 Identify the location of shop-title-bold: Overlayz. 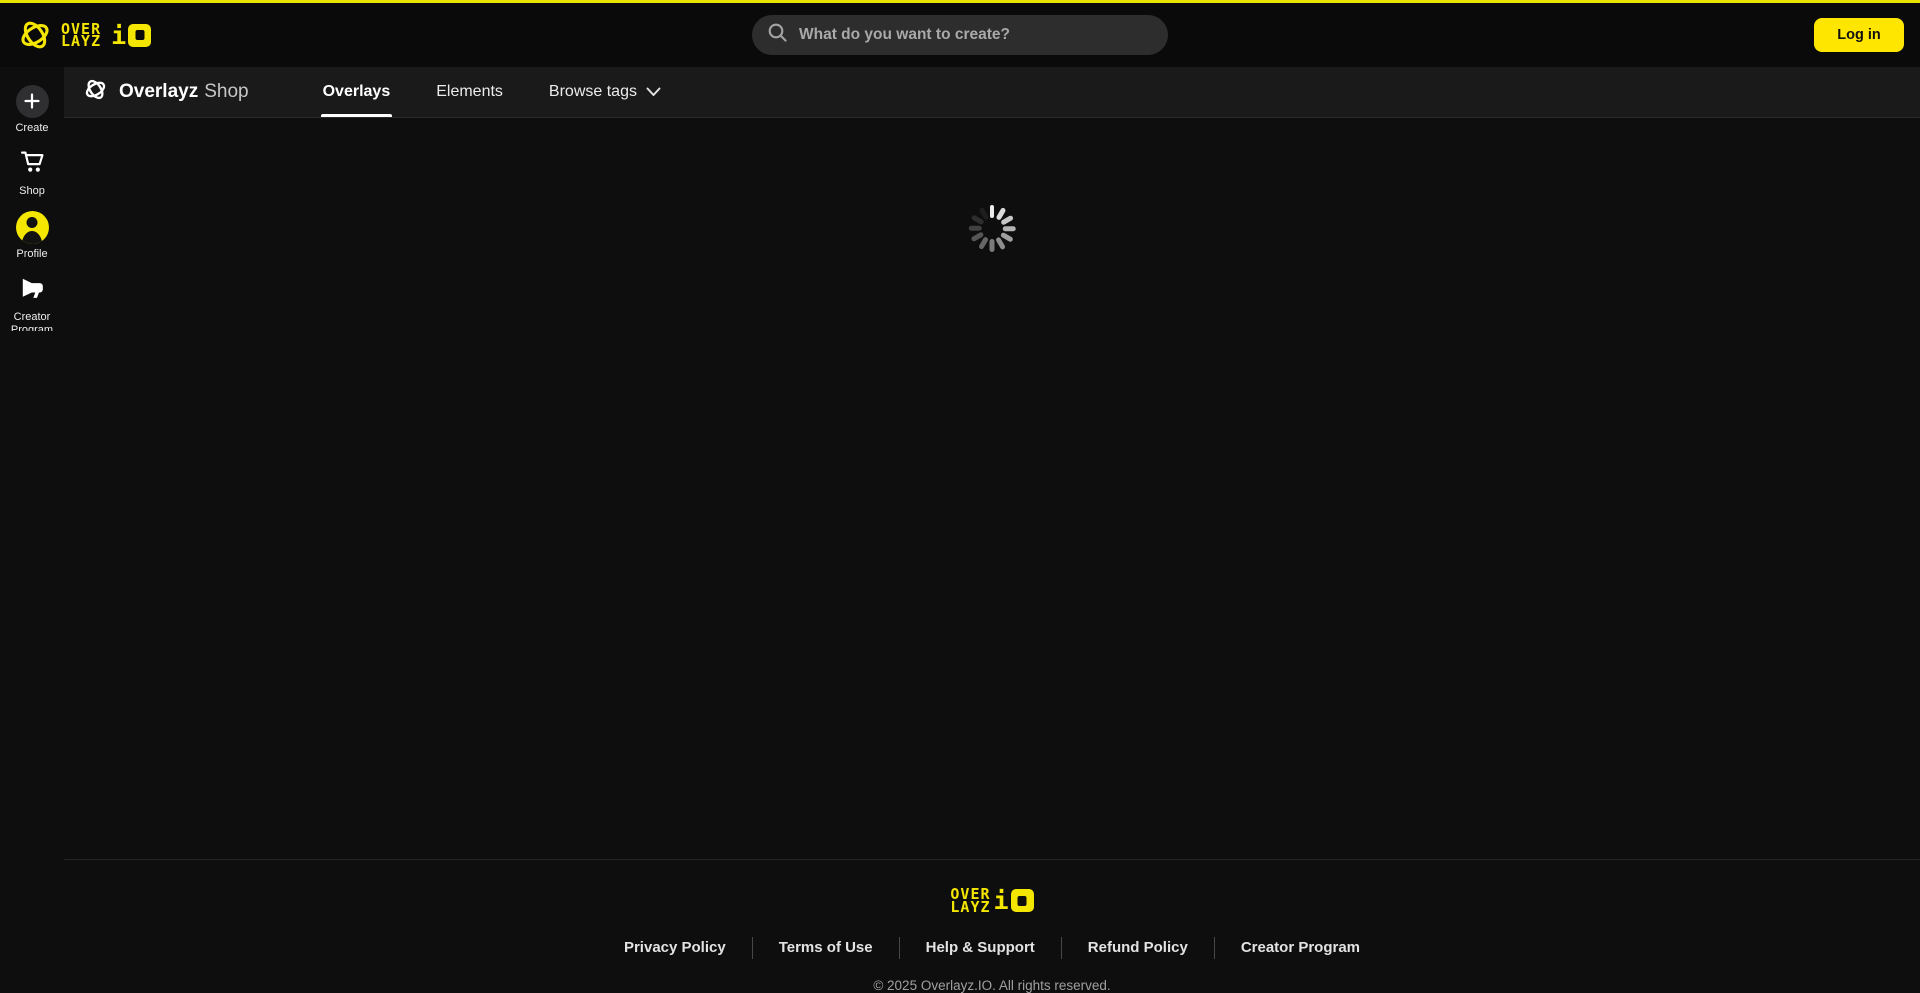
(159, 91).